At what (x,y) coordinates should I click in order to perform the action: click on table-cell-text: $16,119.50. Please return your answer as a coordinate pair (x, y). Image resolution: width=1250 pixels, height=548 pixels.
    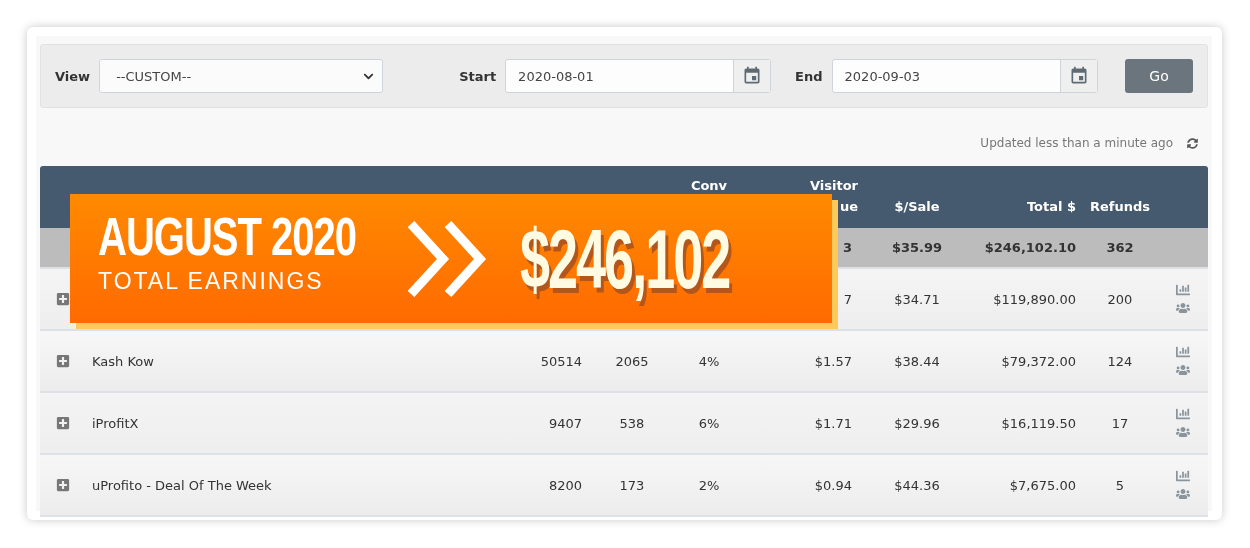
    Looking at the image, I should click on (1038, 423).